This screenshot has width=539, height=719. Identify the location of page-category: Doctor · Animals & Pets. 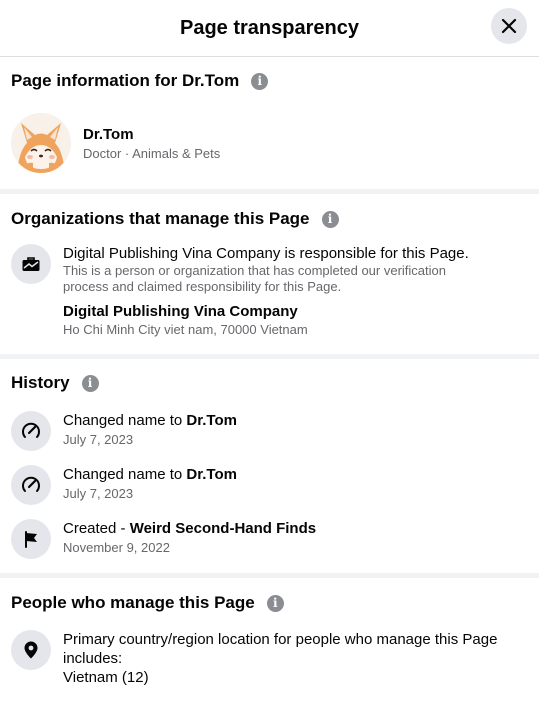
(152, 153).